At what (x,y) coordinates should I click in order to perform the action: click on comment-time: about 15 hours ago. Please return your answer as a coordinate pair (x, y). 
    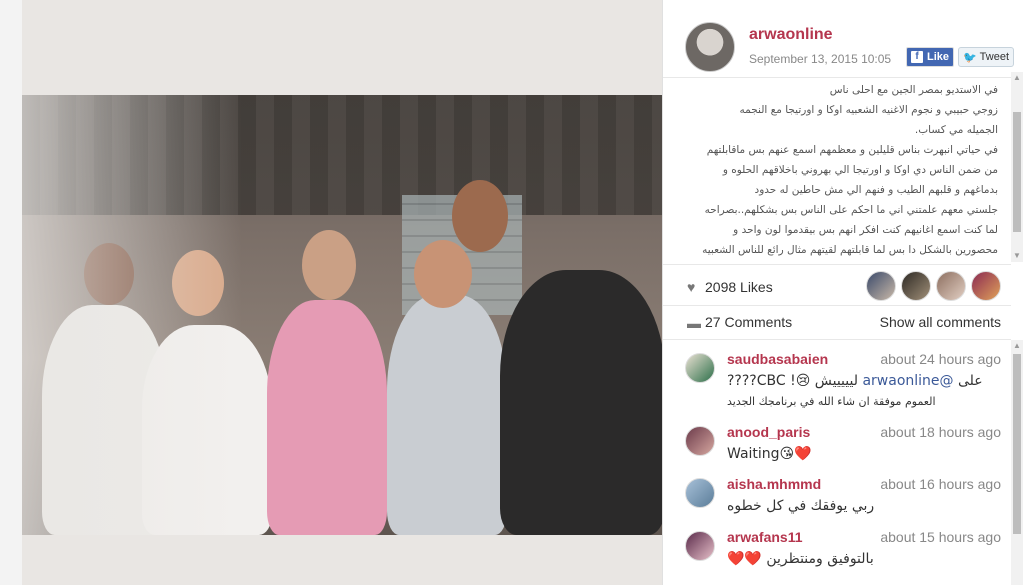
    Looking at the image, I should click on (940, 537).